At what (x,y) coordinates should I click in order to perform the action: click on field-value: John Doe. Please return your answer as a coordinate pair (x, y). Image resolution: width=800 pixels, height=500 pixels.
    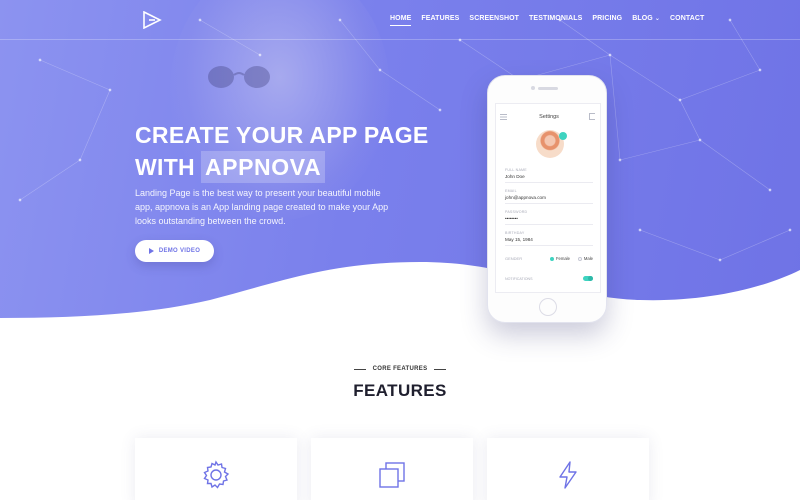
    Looking at the image, I should click on (515, 176).